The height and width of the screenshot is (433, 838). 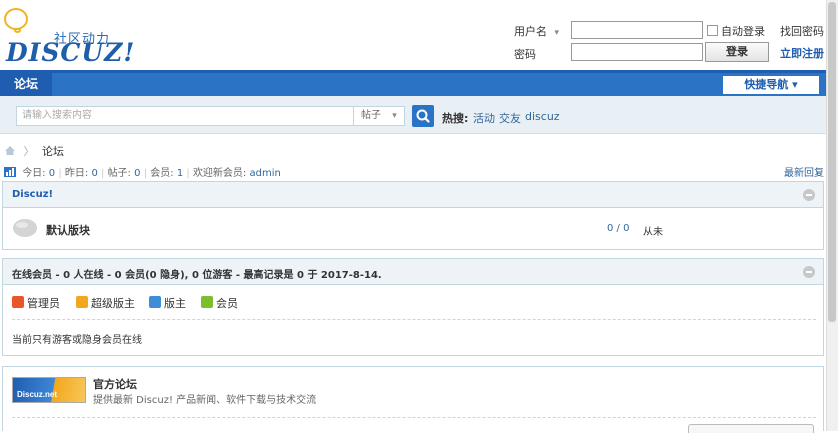 What do you see at coordinates (94, 173) in the screenshot?
I see `stat-yesterday-value: 0` at bounding box center [94, 173].